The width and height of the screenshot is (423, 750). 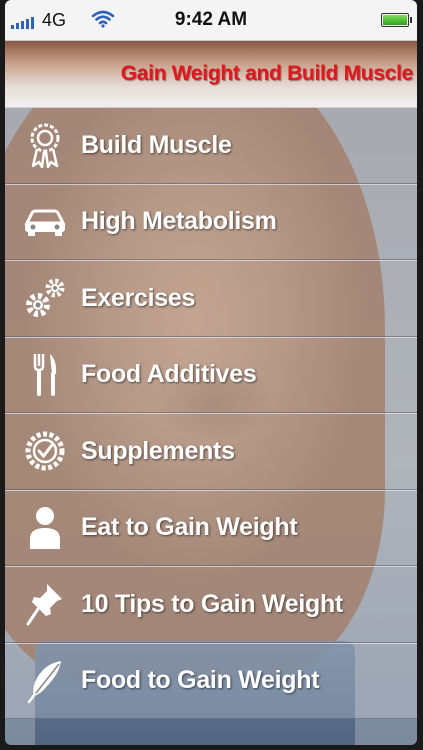 I want to click on person-icon, so click(x=45, y=528).